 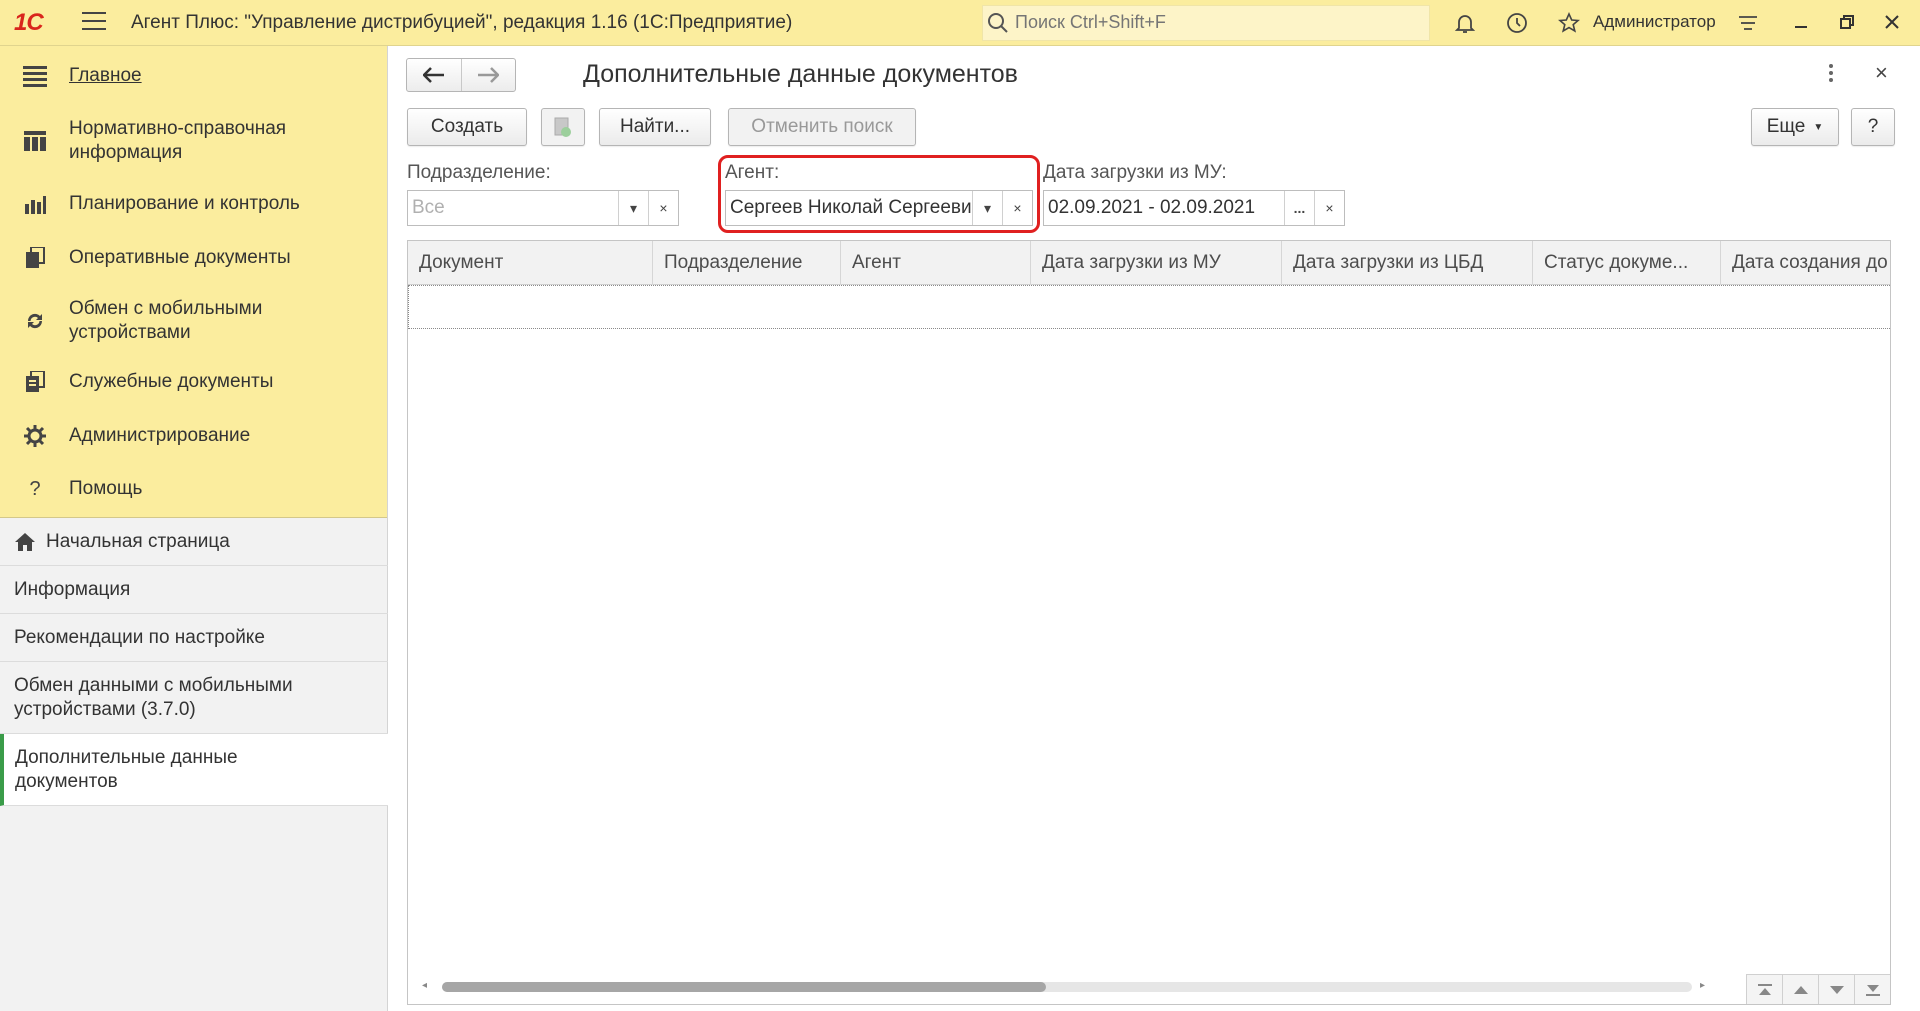 What do you see at coordinates (936, 263) in the screenshot?
I see `column-header: Агент` at bounding box center [936, 263].